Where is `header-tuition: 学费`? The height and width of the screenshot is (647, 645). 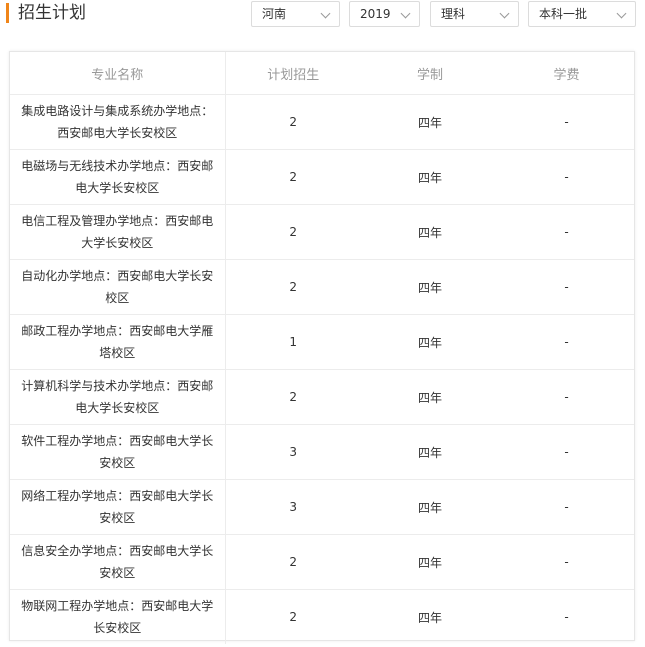 header-tuition: 学费 is located at coordinates (566, 73).